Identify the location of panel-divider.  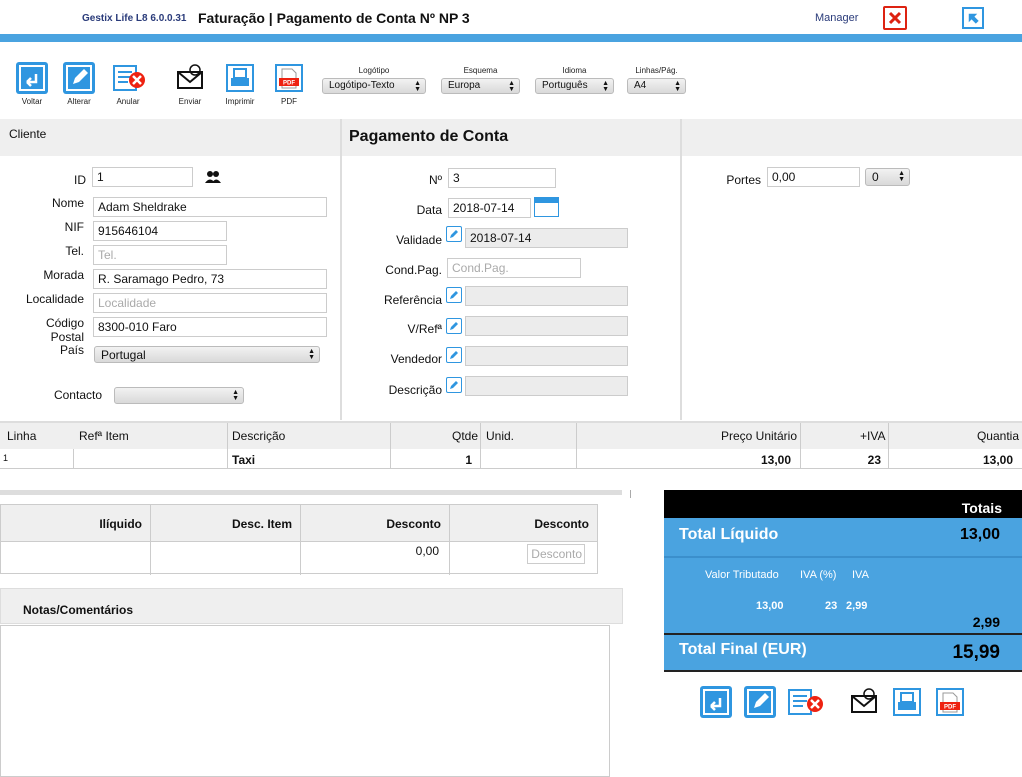
(680, 269).